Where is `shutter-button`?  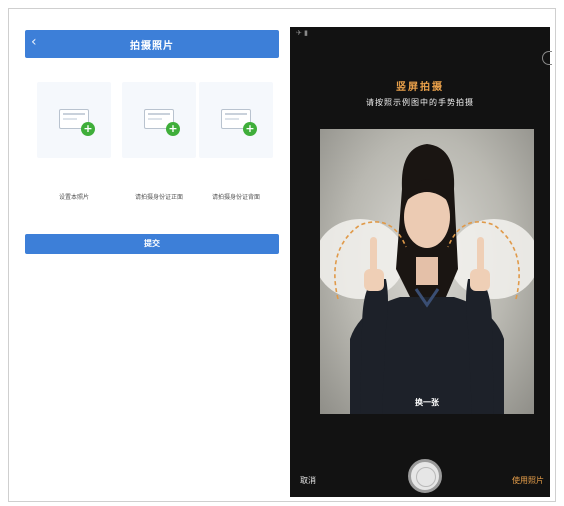 shutter-button is located at coordinates (425, 476).